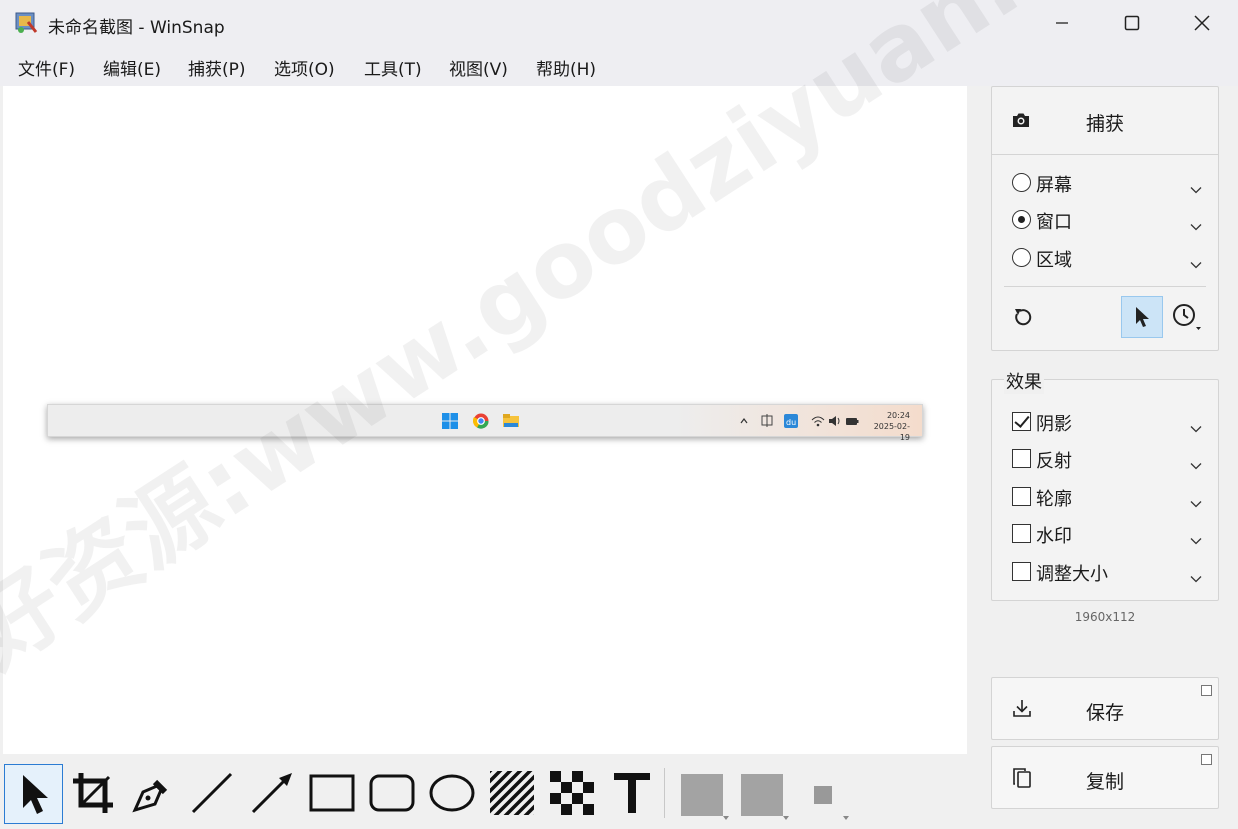 Image resolution: width=1238 pixels, height=829 pixels. Describe the element at coordinates (1024, 381) in the screenshot. I see `effects-title: 效果` at that location.